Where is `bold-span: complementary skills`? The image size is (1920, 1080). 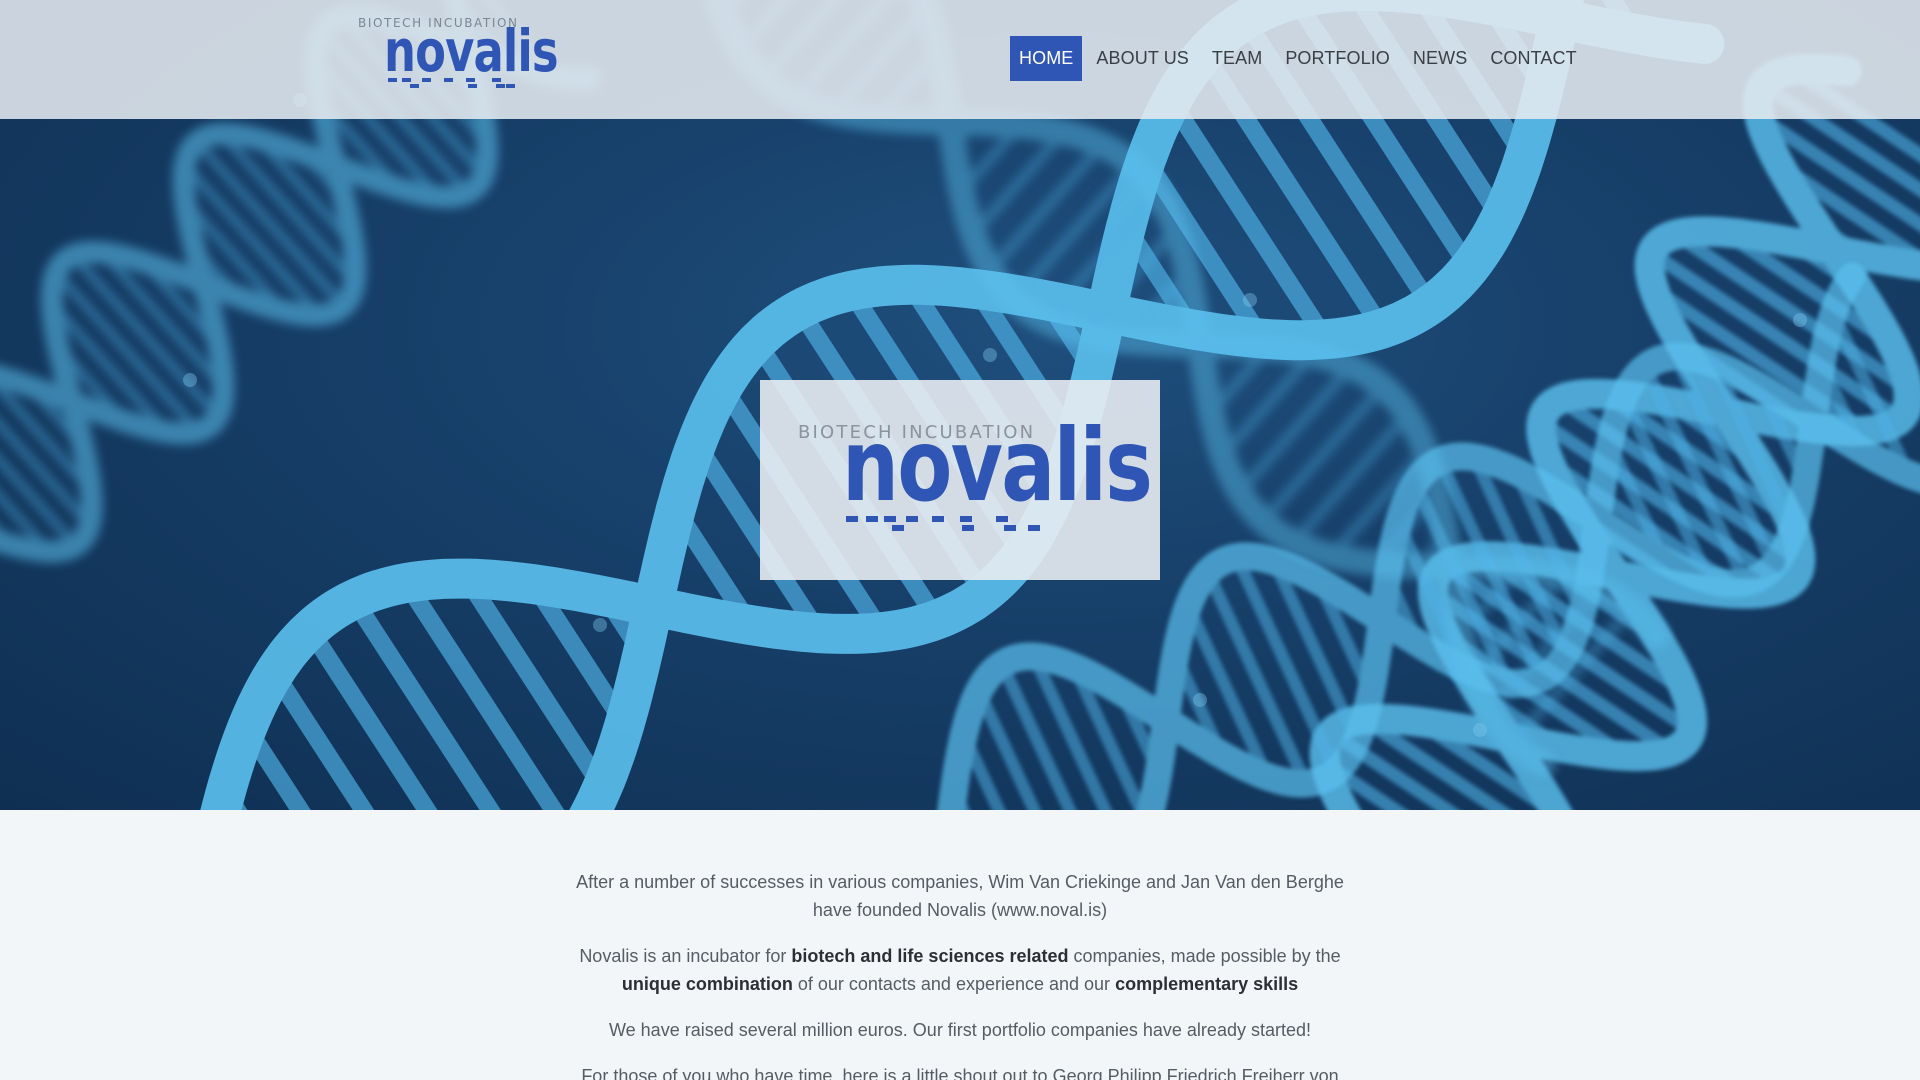 bold-span: complementary skills is located at coordinates (1207, 984).